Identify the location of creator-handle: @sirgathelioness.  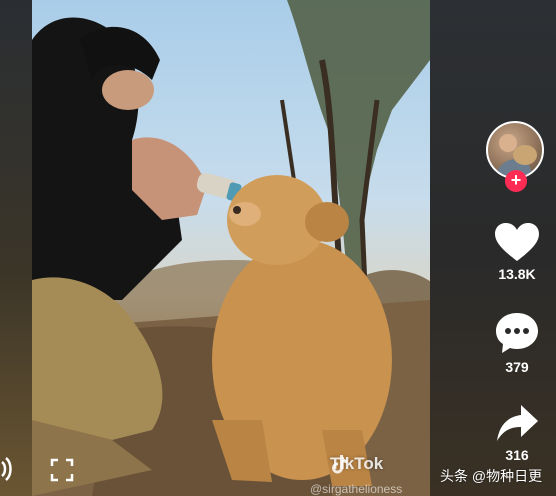
(356, 489).